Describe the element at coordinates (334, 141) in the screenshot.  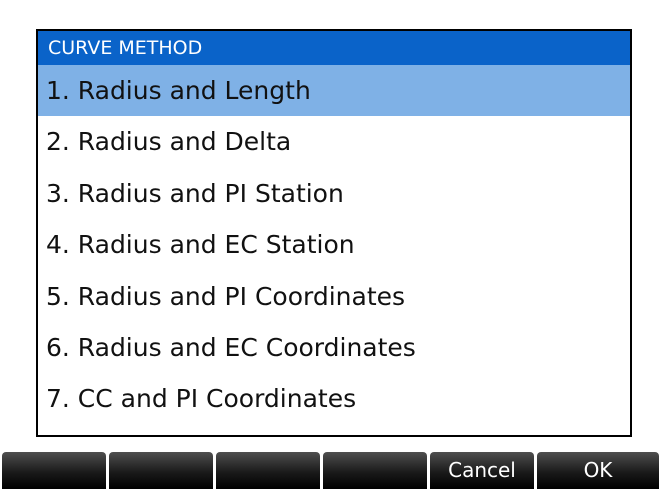
I see `menu-item-radius-and-delta: 2. Radius and Delta` at that location.